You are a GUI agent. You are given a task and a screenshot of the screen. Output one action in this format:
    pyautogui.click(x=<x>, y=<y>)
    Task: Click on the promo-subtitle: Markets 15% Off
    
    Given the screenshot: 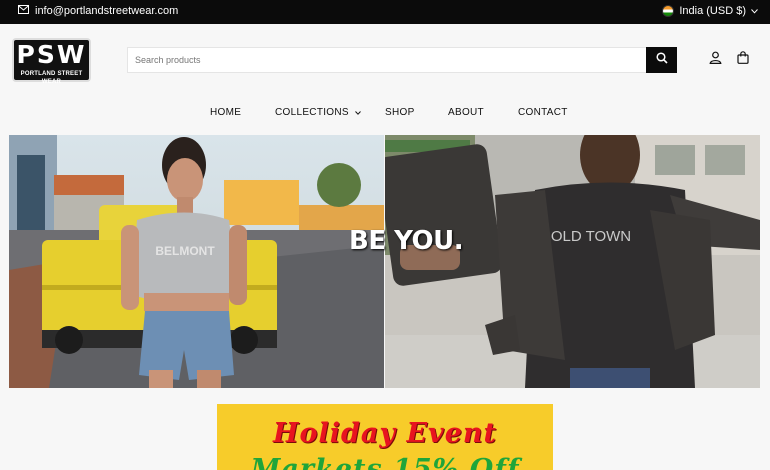 What is the action you would take?
    pyautogui.click(x=385, y=462)
    